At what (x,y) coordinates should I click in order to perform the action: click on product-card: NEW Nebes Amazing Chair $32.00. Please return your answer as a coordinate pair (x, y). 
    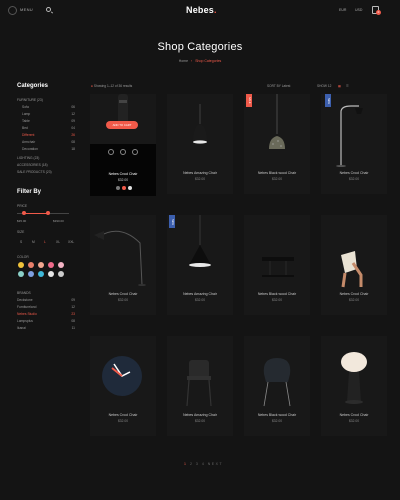
    Looking at the image, I should click on (200, 265).